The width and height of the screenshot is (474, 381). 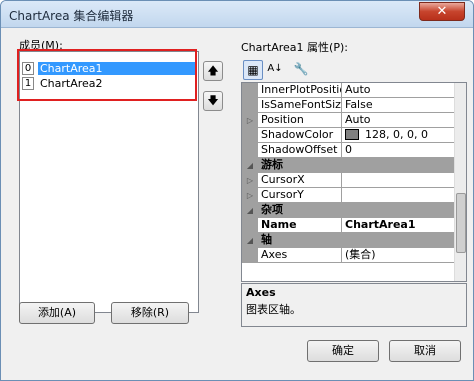 I want to click on property-row: ShadowOffset 0, so click(x=348, y=150).